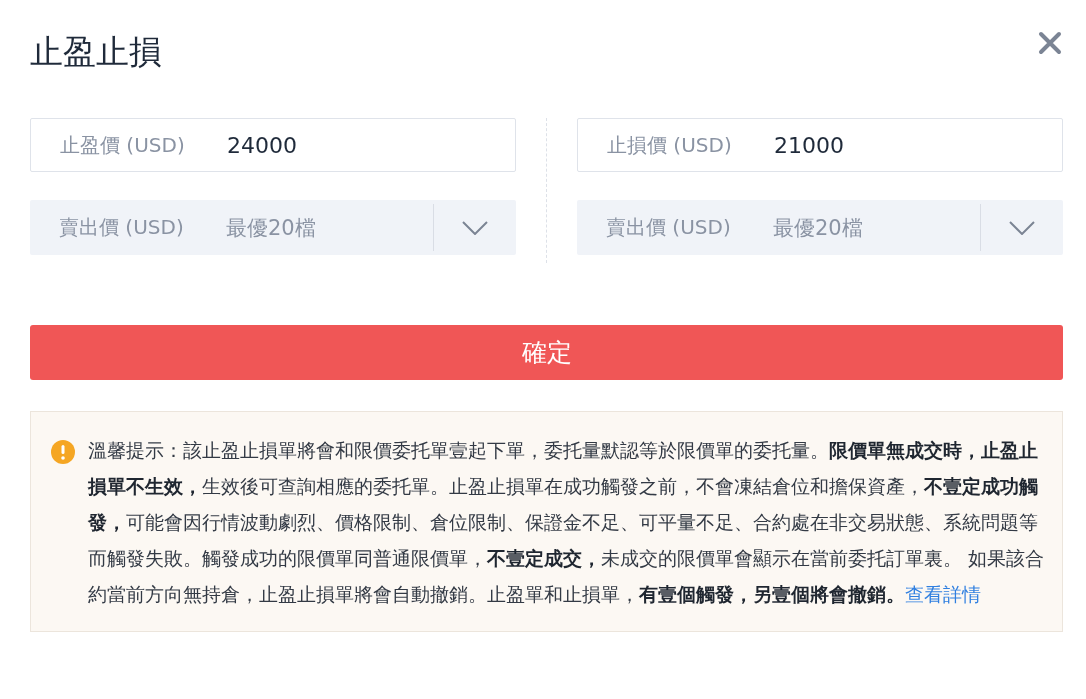  I want to click on price-field: 止損價 (USD) 21000, so click(820, 145).